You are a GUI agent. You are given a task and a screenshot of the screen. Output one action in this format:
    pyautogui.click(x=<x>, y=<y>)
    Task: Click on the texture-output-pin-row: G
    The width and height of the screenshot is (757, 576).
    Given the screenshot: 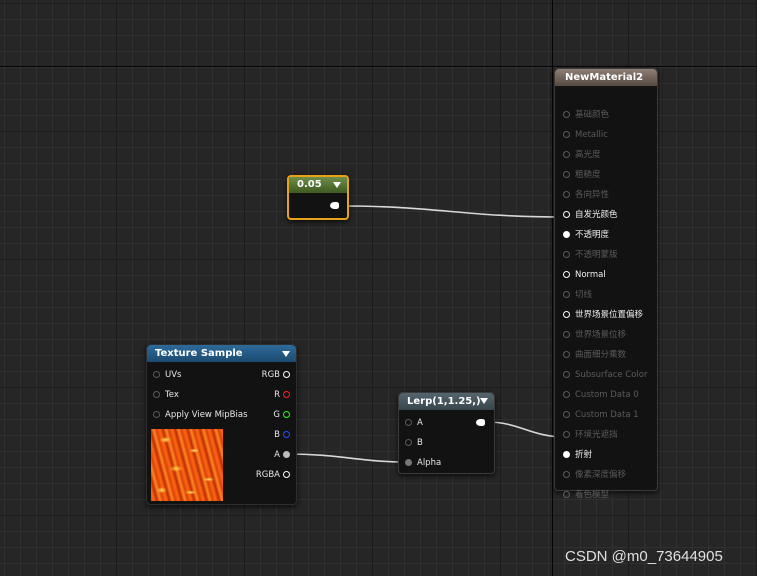 What is the action you would take?
    pyautogui.click(x=281, y=415)
    